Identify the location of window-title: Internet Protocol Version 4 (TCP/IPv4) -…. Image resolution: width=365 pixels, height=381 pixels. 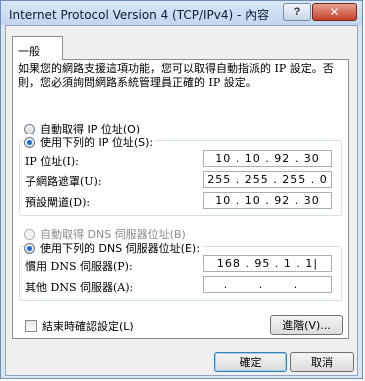
(139, 15).